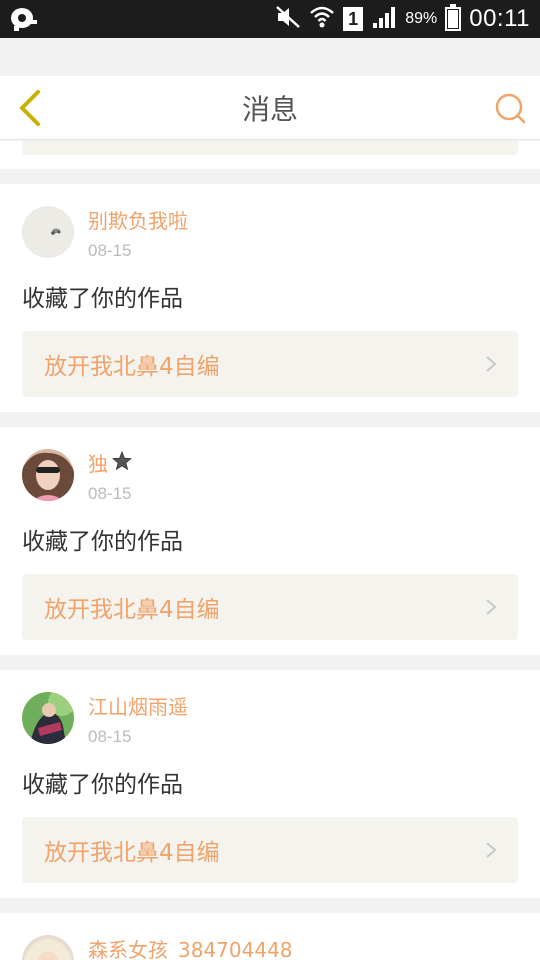  Describe the element at coordinates (122, 463) in the screenshot. I see `star-icon` at that location.